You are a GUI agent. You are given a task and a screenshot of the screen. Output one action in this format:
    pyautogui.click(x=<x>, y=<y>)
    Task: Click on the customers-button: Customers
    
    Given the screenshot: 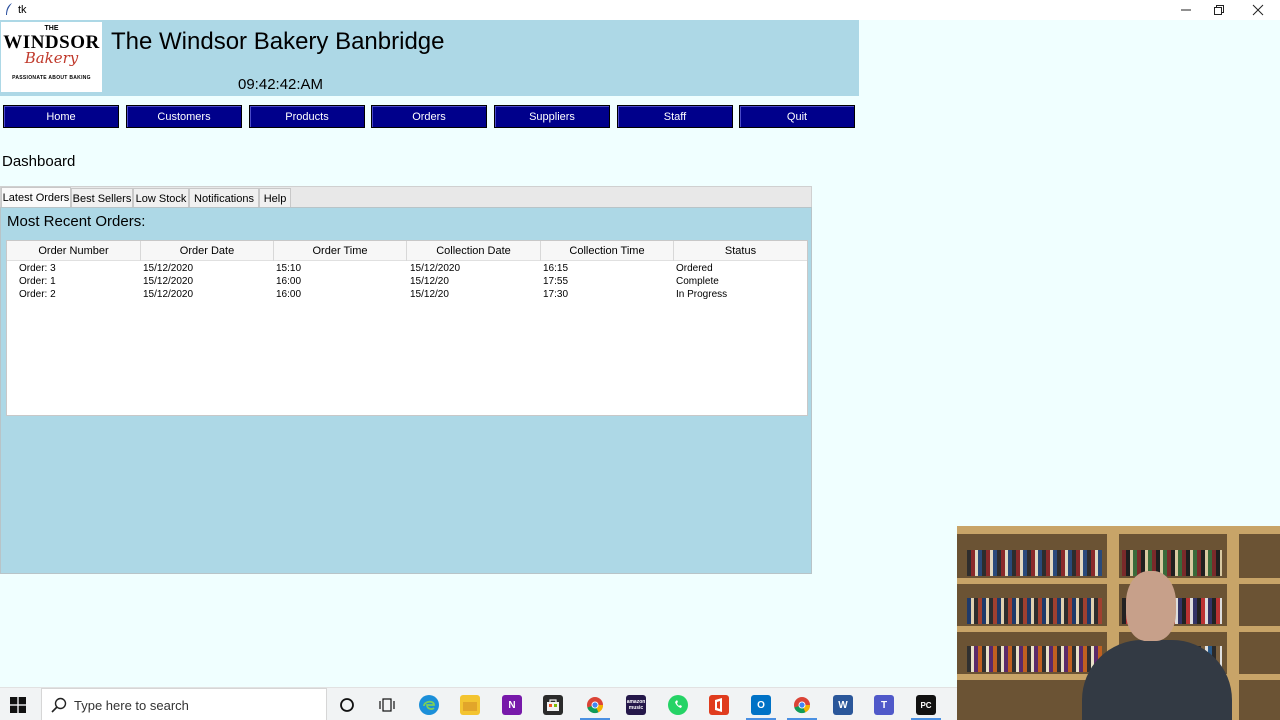 What is the action you would take?
    pyautogui.click(x=184, y=116)
    